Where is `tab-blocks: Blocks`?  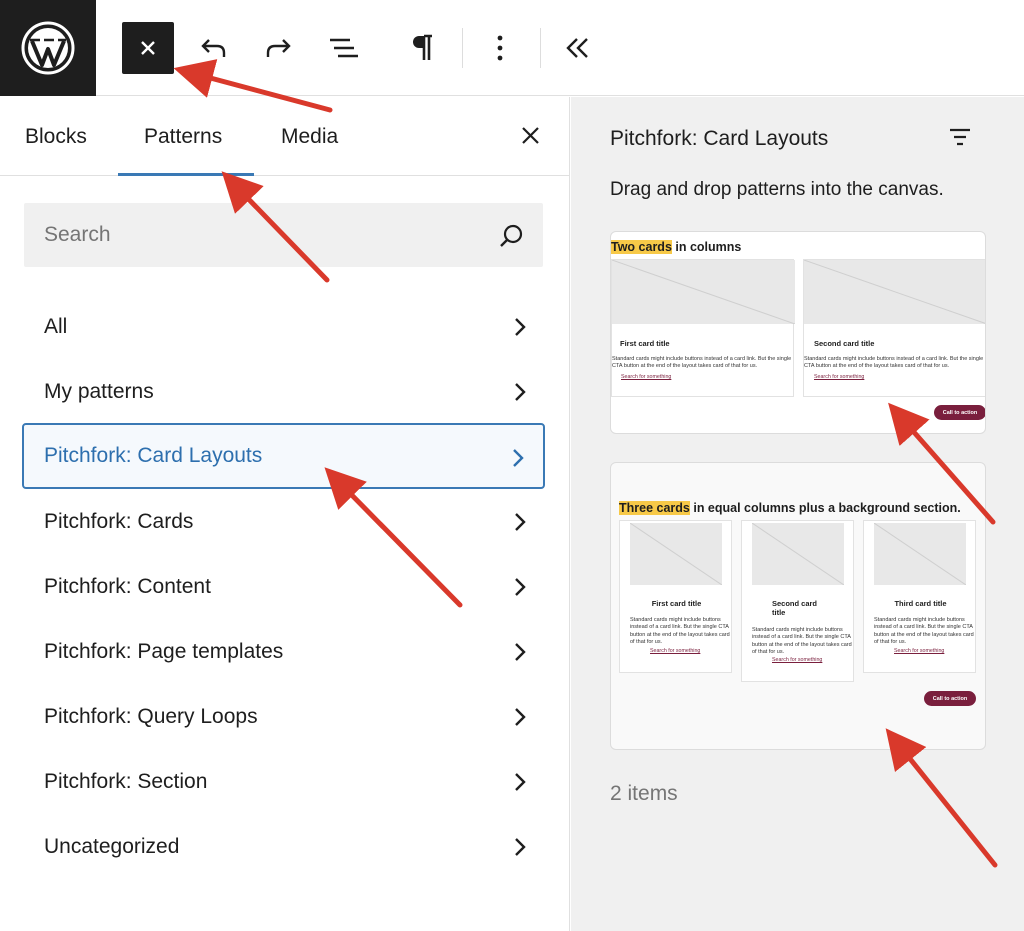
tab-blocks: Blocks is located at coordinates (56, 137).